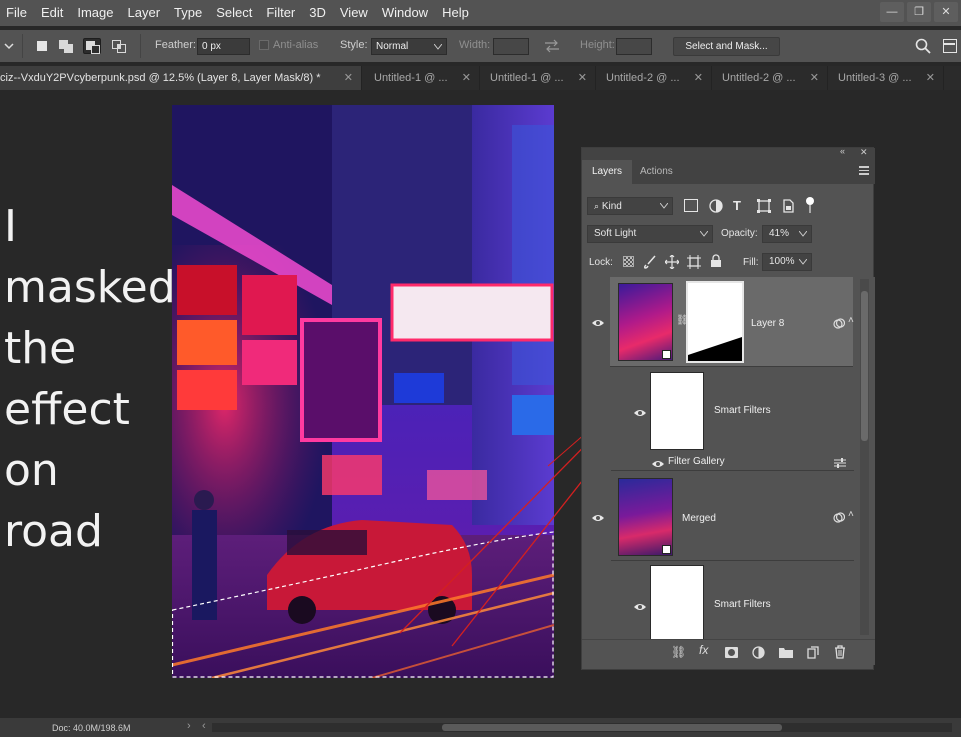 The height and width of the screenshot is (737, 961). Describe the element at coordinates (864, 152) in the screenshot. I see `close-icon: ✕` at that location.